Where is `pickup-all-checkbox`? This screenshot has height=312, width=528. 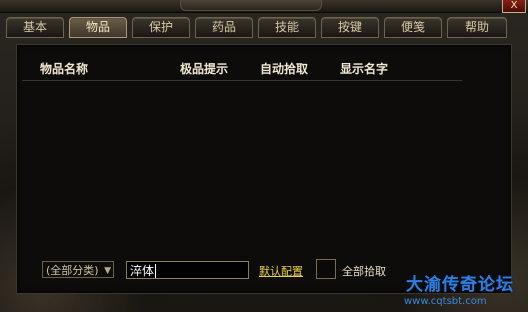
pickup-all-checkbox is located at coordinates (326, 269).